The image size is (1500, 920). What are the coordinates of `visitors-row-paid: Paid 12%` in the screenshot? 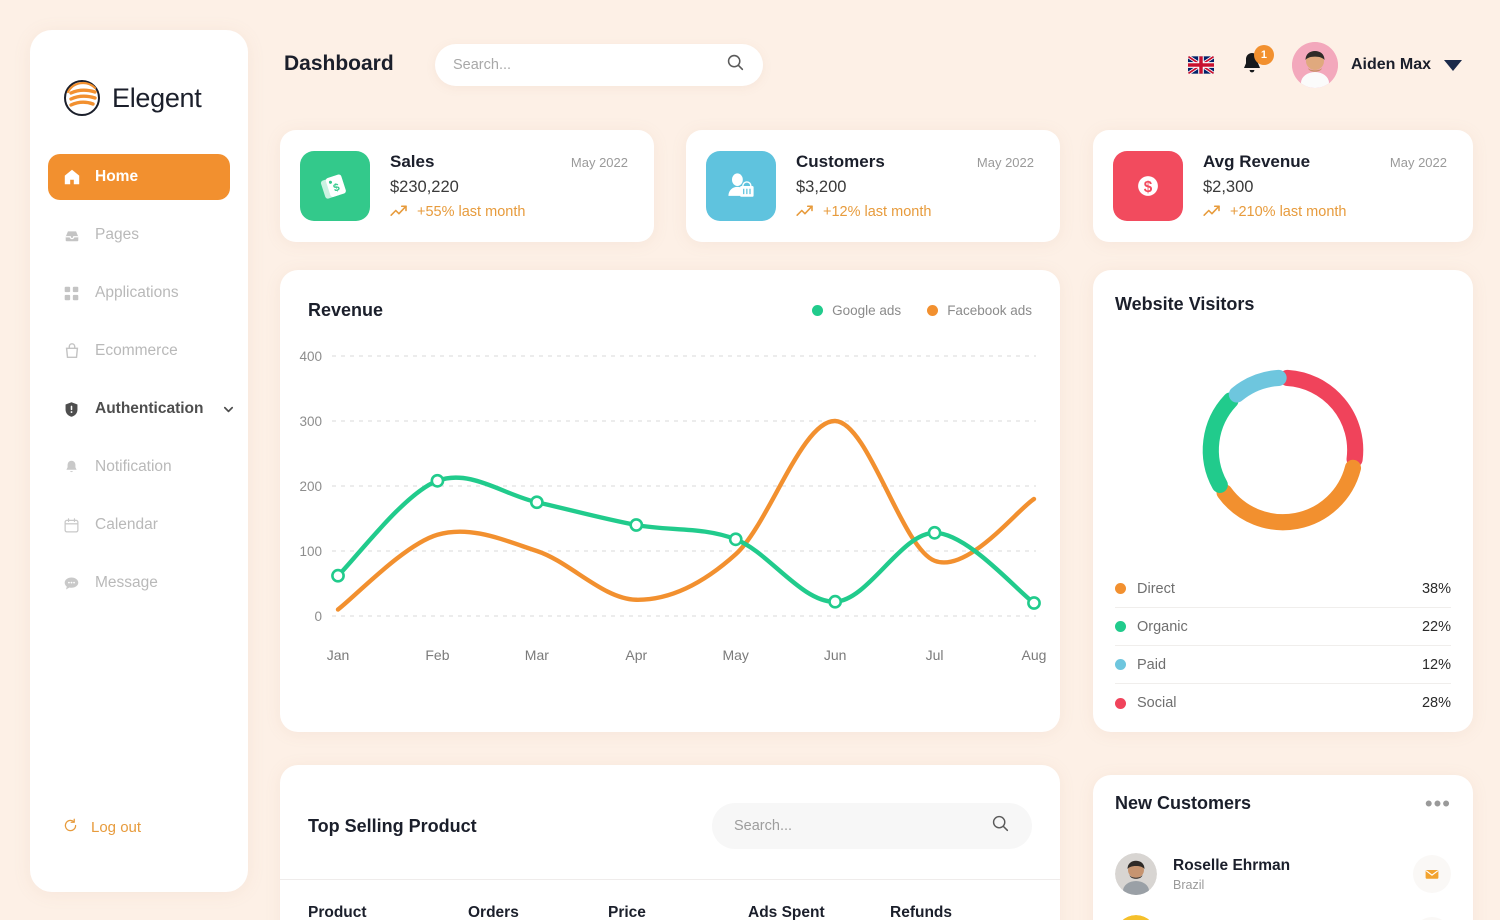 It's located at (1283, 665).